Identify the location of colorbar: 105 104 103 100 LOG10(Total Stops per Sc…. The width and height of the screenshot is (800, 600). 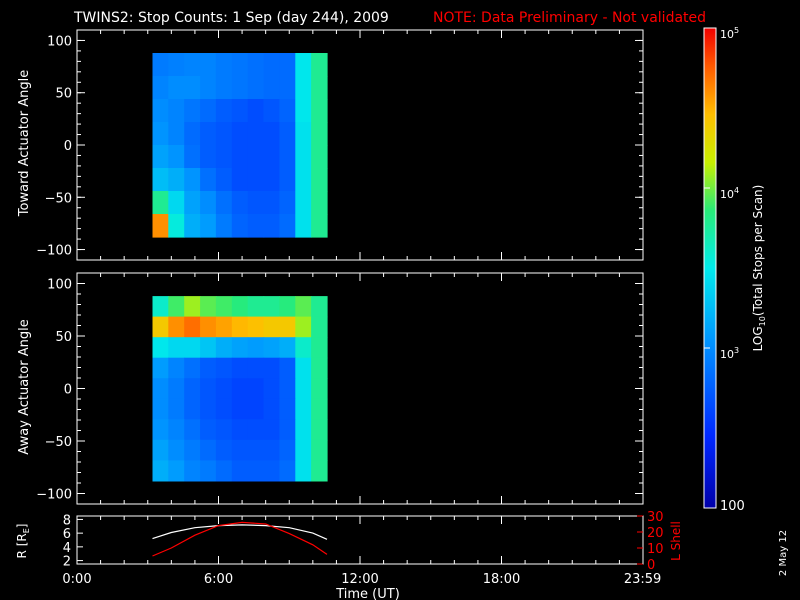
(735, 270).